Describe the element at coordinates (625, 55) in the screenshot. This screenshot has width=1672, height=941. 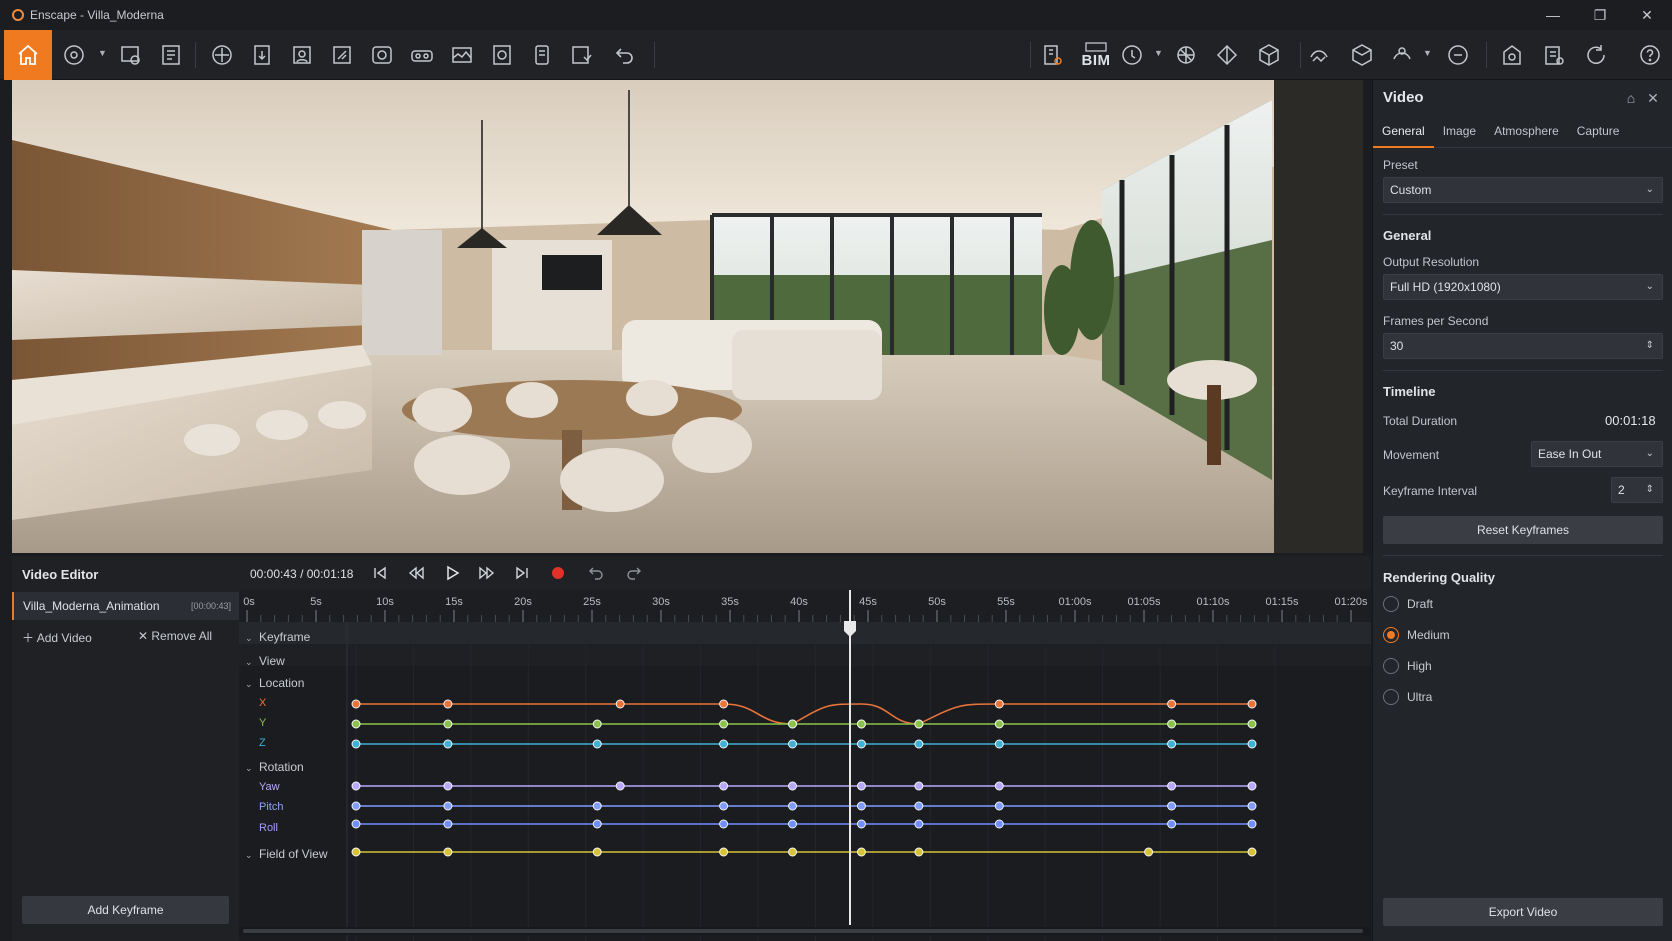
I see `undo-button` at that location.